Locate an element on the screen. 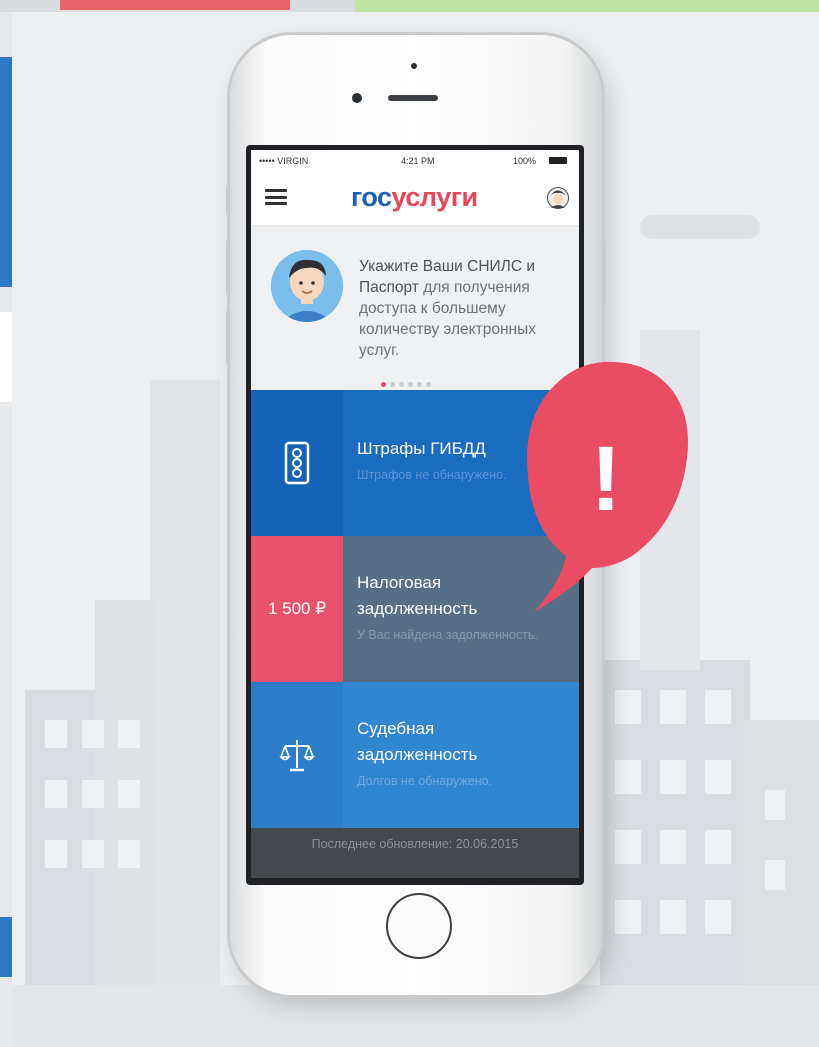  user-illustration-icon is located at coordinates (307, 286).